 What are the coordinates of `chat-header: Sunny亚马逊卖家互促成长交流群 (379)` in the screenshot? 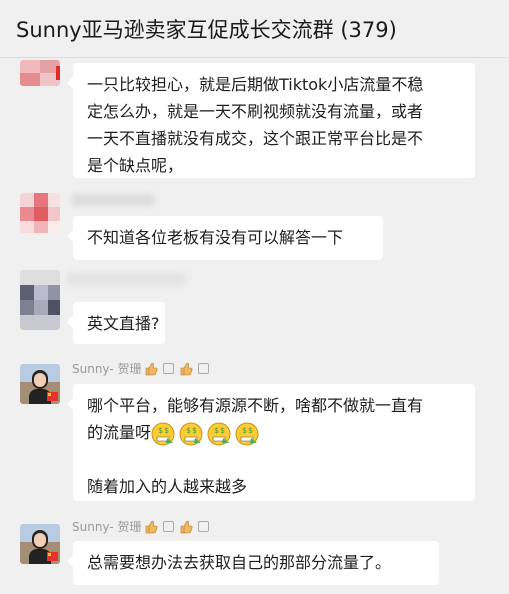 It's located at (254, 29).